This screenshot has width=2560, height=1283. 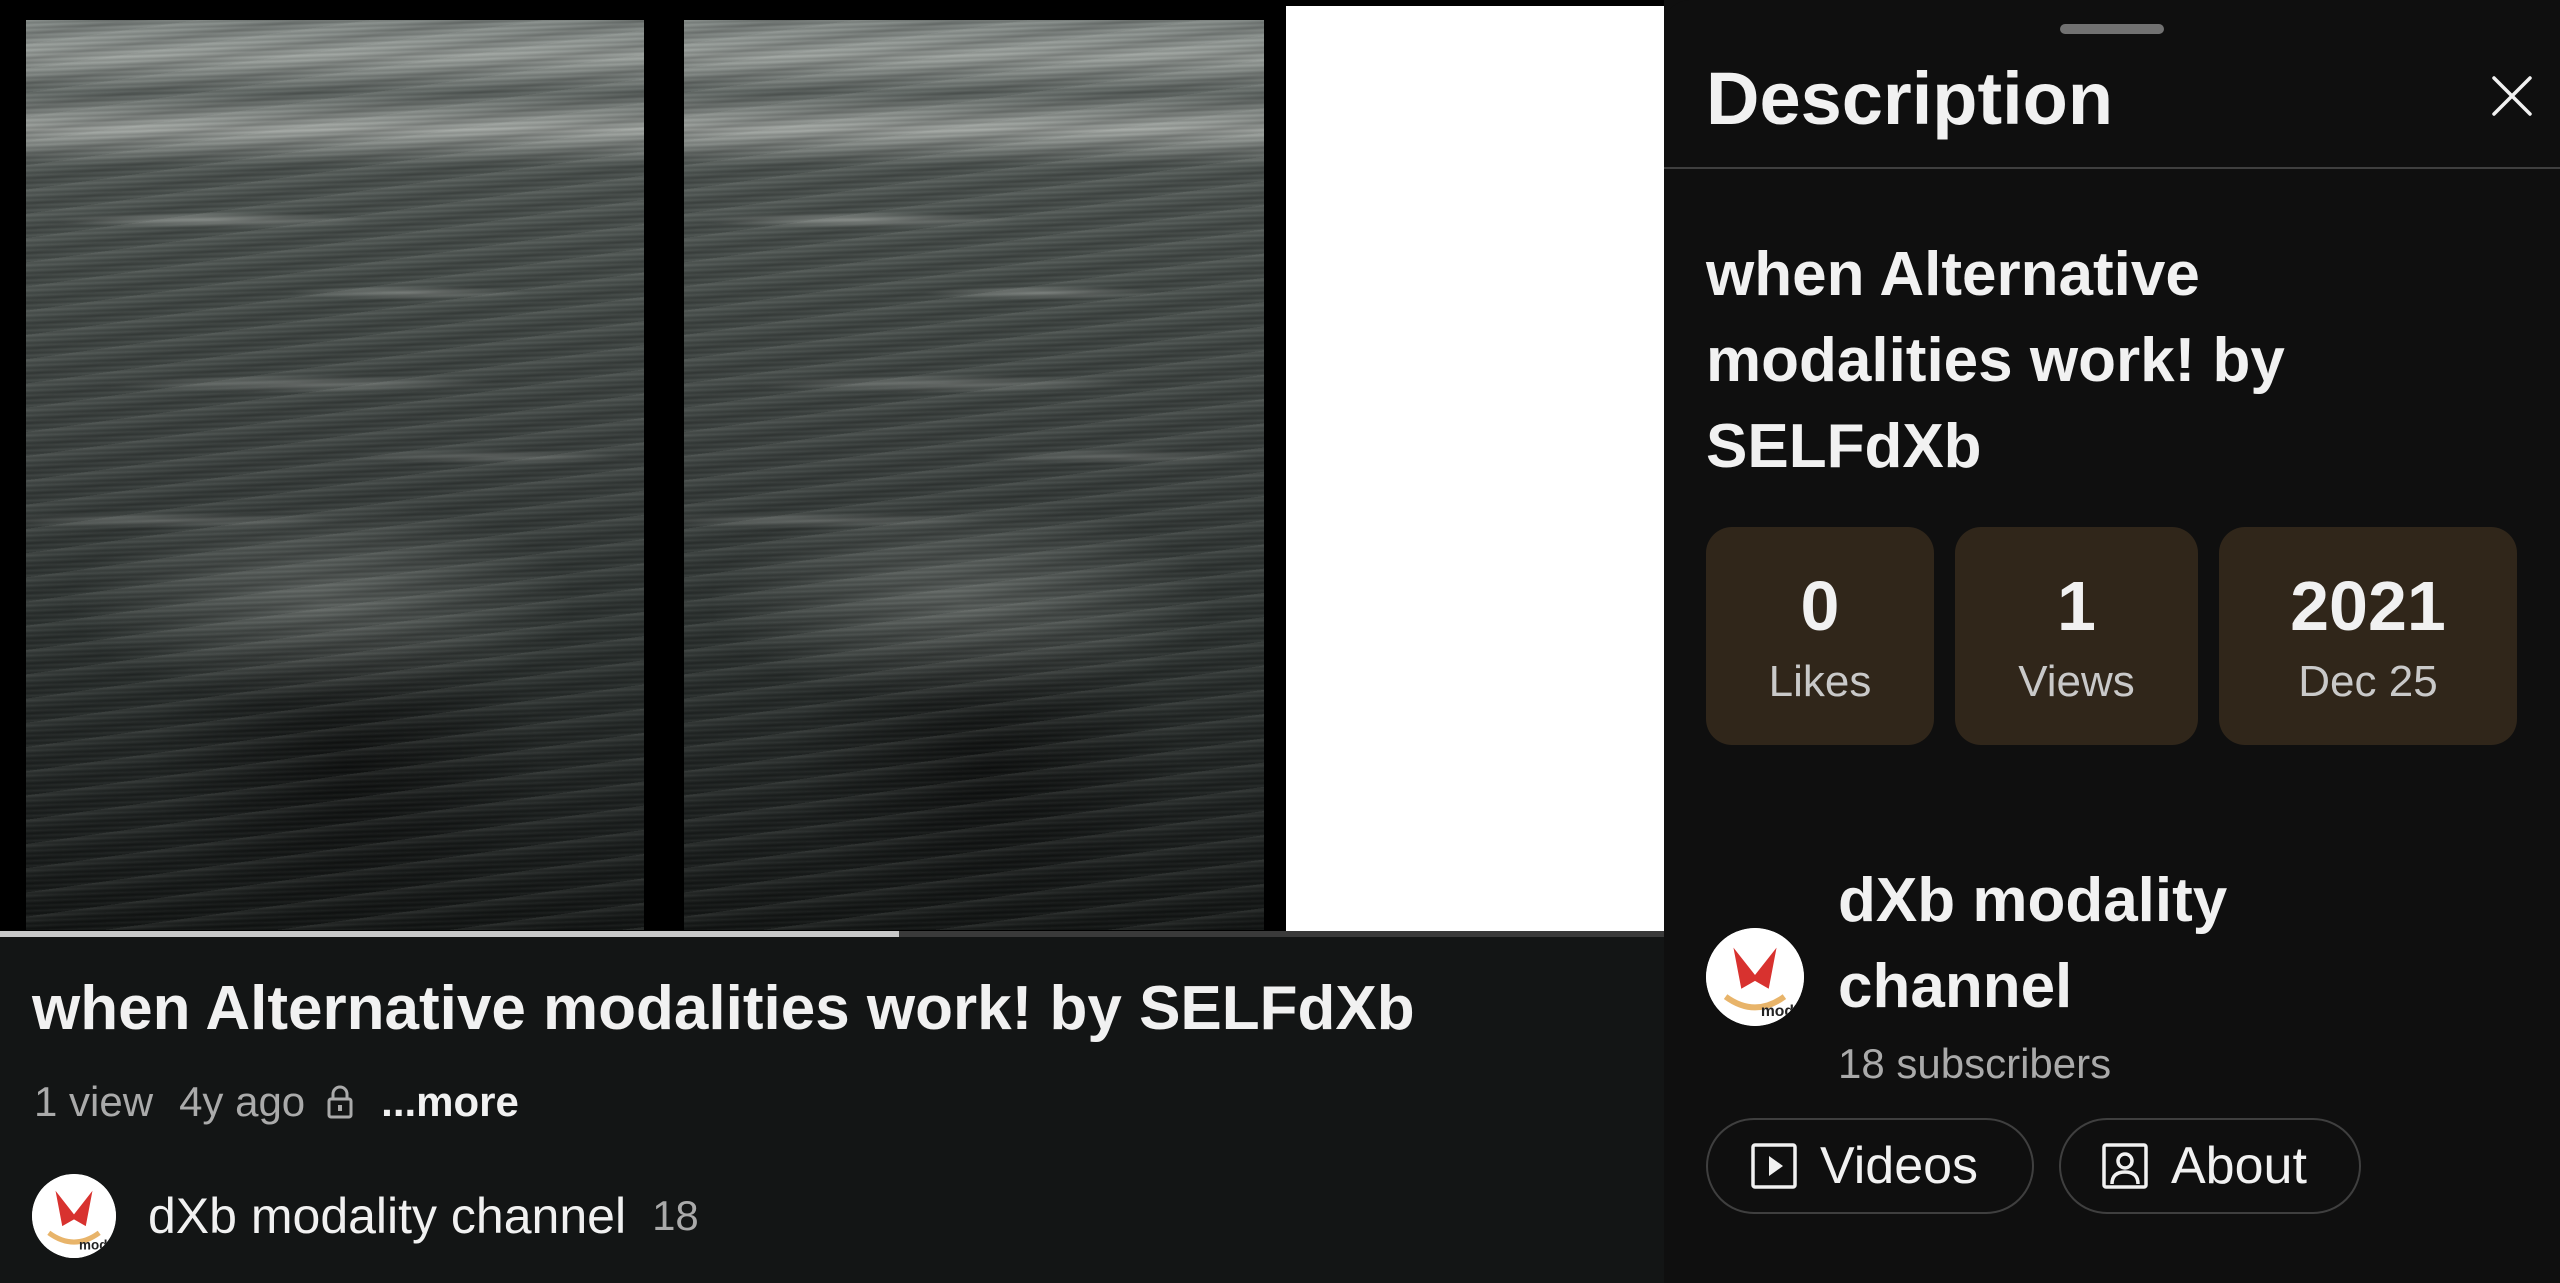 I want to click on panel-title: Description, so click(x=1910, y=98).